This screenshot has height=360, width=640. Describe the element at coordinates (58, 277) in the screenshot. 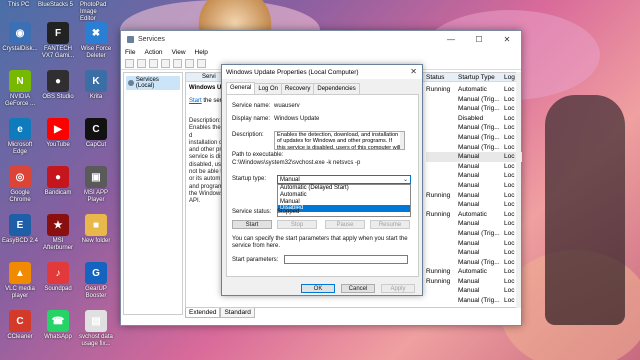

I see `desktop-icon: ♪ Soundpad` at that location.